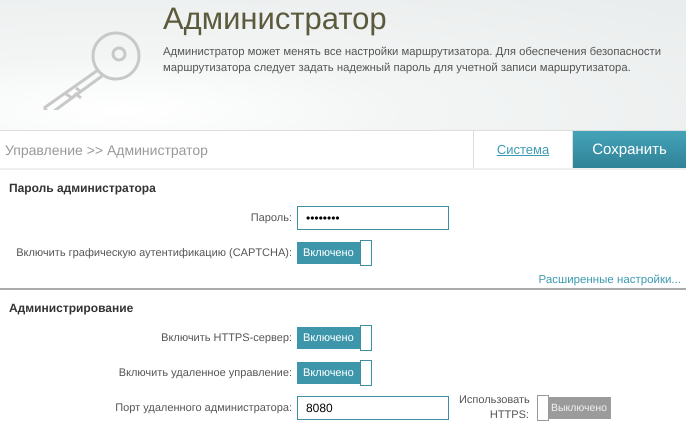  I want to click on field-label: Включить HTTPS-сервер:, so click(226, 338).